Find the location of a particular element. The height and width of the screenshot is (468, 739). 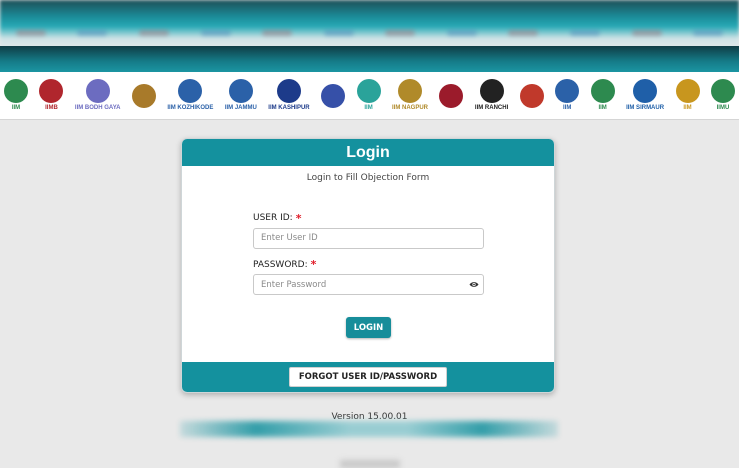

institute-logo: IIM RANCHI is located at coordinates (491, 96).